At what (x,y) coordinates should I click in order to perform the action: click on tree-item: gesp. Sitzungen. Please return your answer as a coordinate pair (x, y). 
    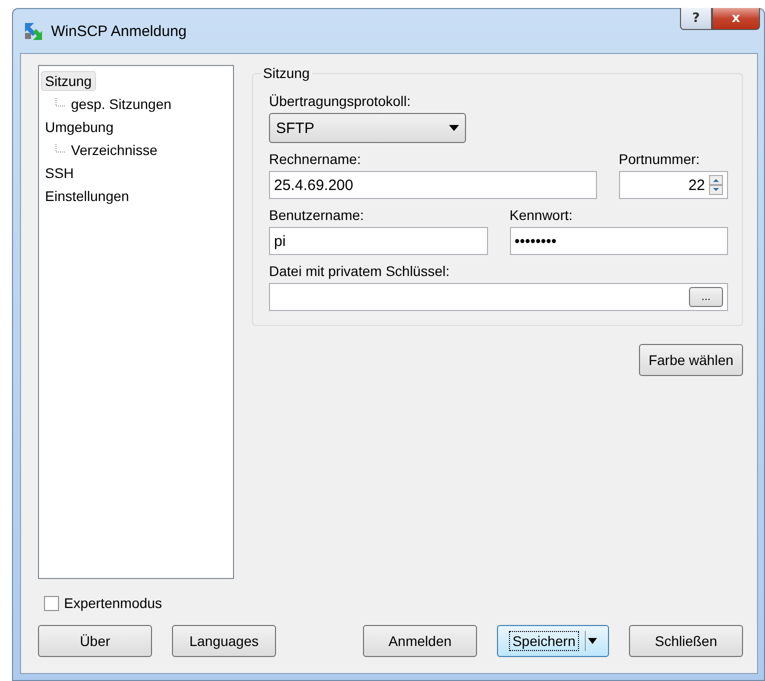
    Looking at the image, I should click on (121, 104).